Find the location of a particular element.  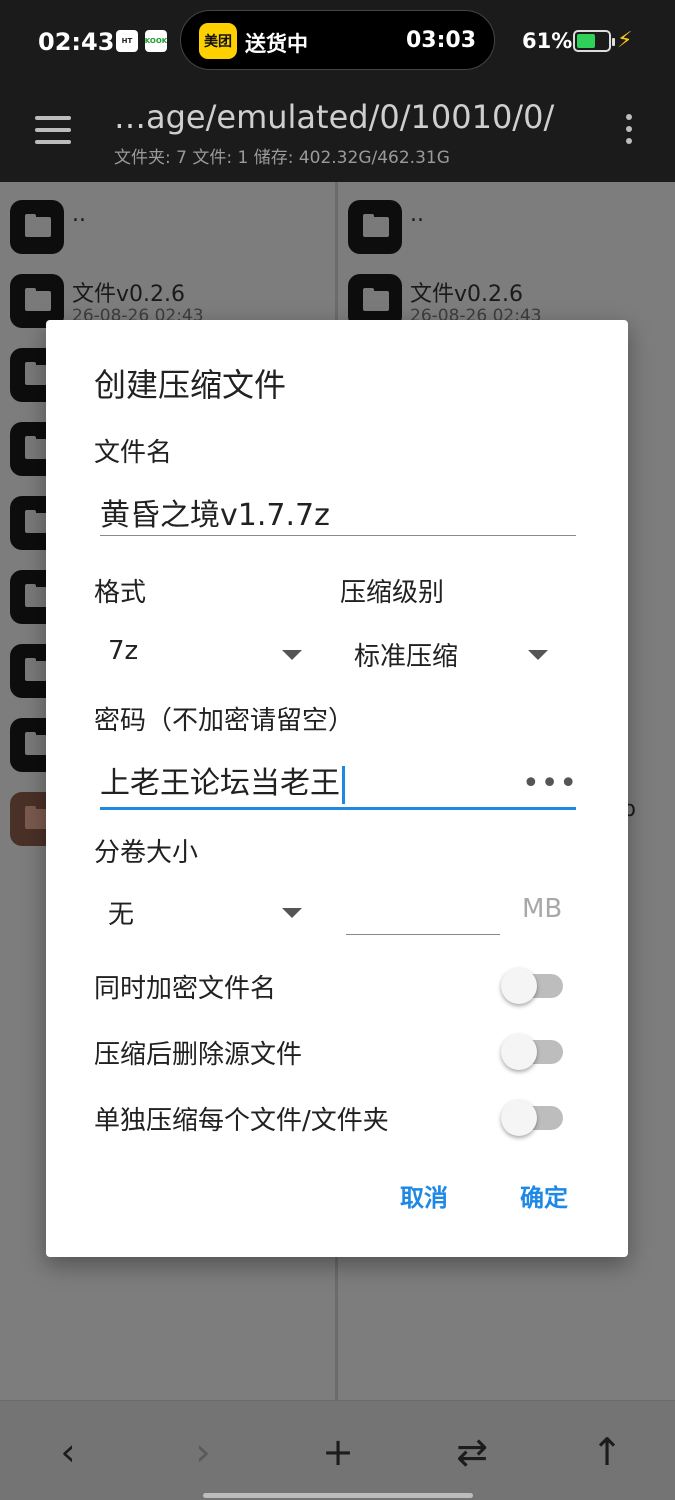

forward-icon: › is located at coordinates (203, 1452).